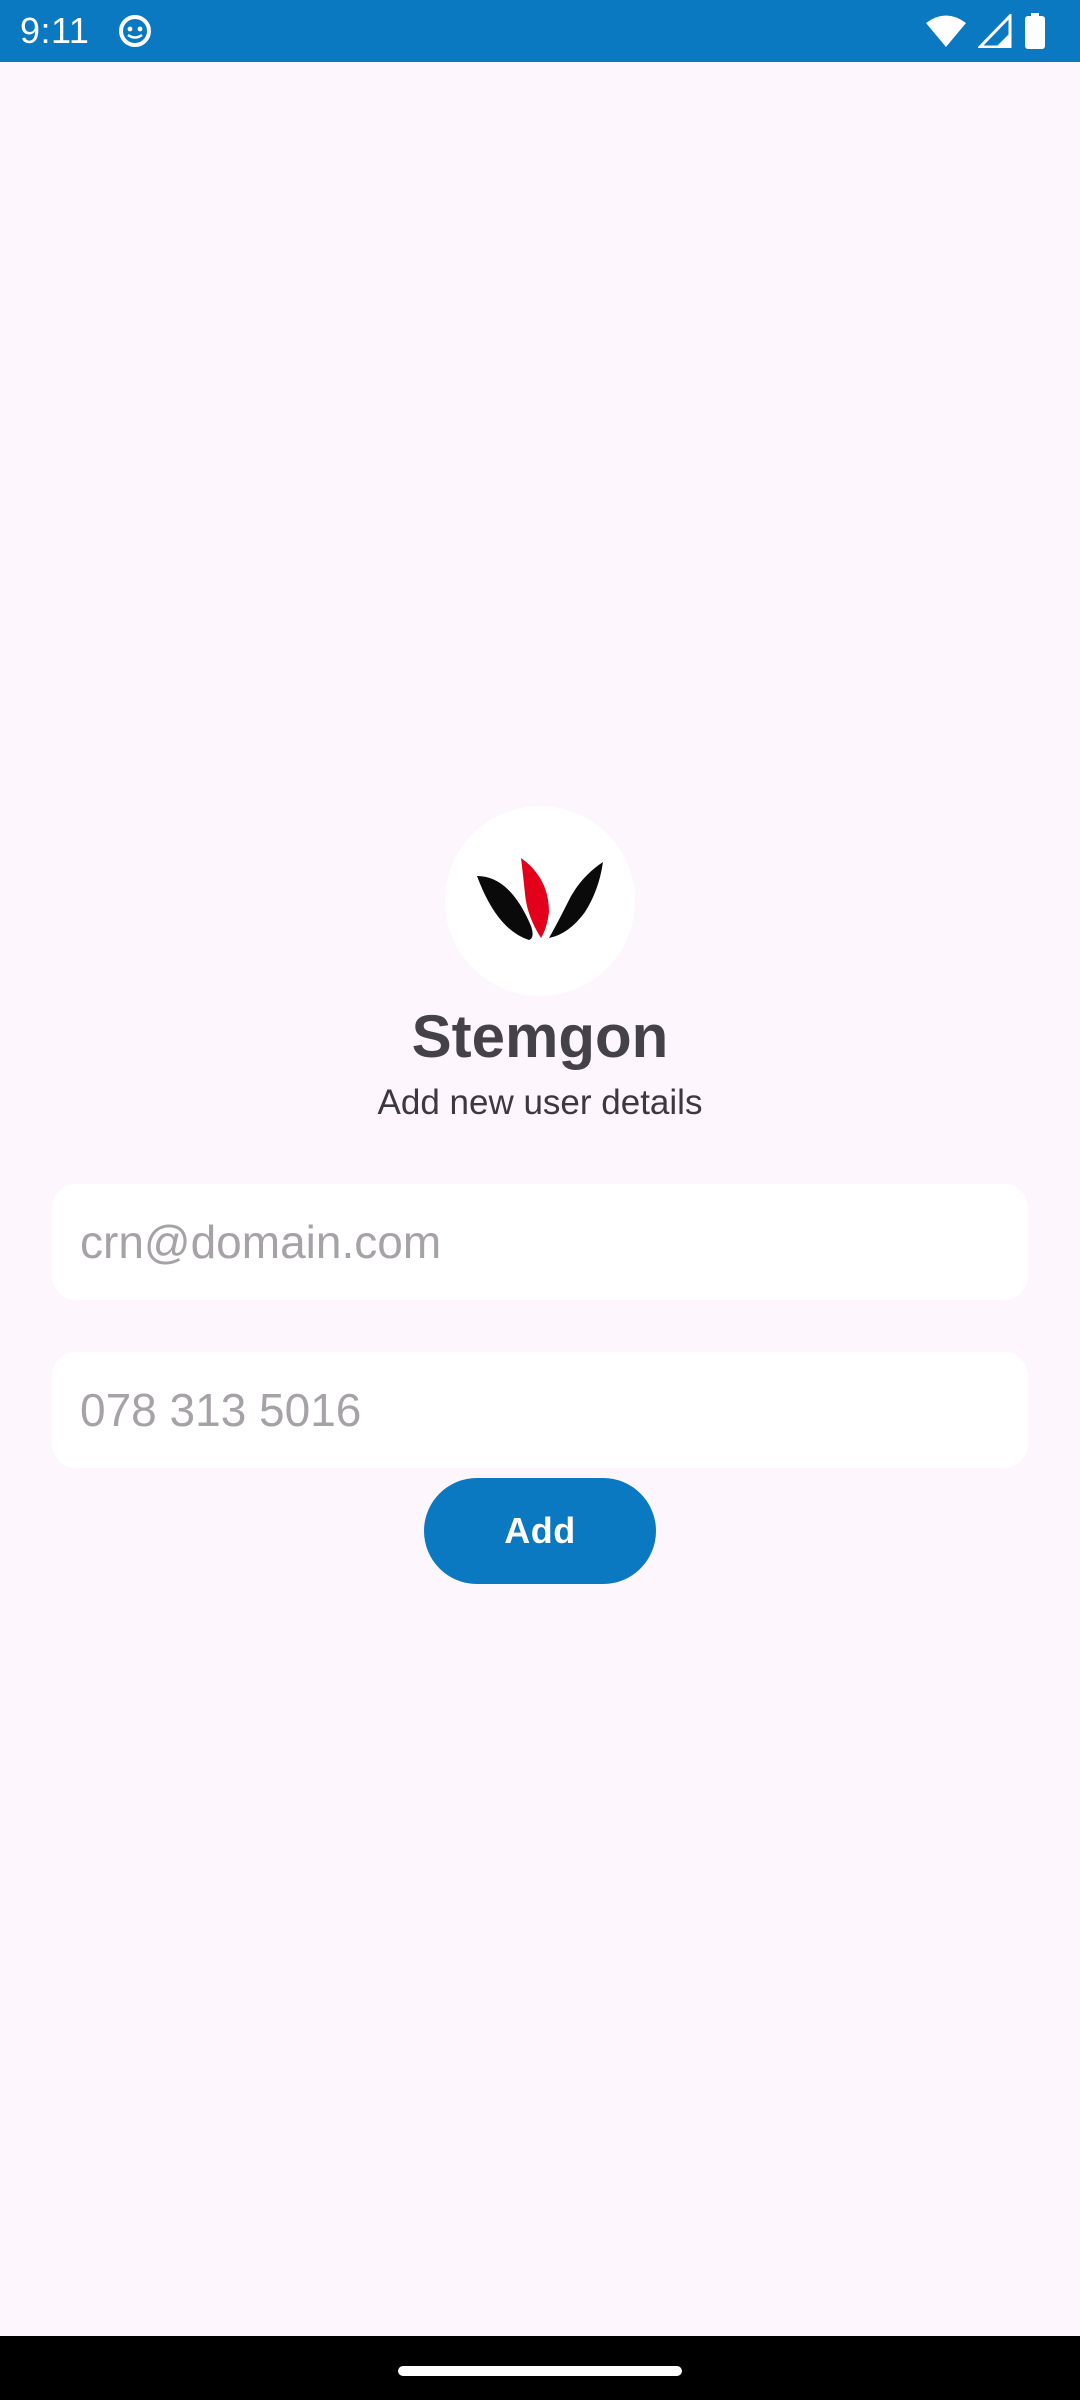  Describe the element at coordinates (55, 30) in the screenshot. I see `status-time: 9:11` at that location.